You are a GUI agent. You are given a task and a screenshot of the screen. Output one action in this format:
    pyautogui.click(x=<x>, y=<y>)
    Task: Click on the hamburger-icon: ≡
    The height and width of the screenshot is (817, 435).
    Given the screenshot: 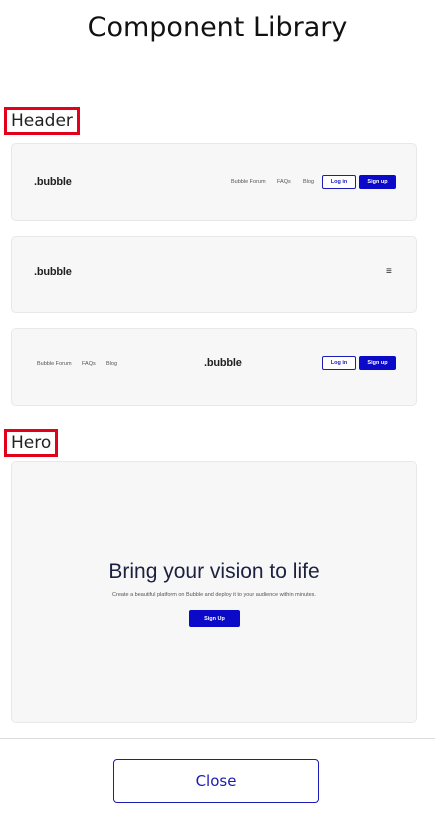 What is the action you would take?
    pyautogui.click(x=389, y=272)
    